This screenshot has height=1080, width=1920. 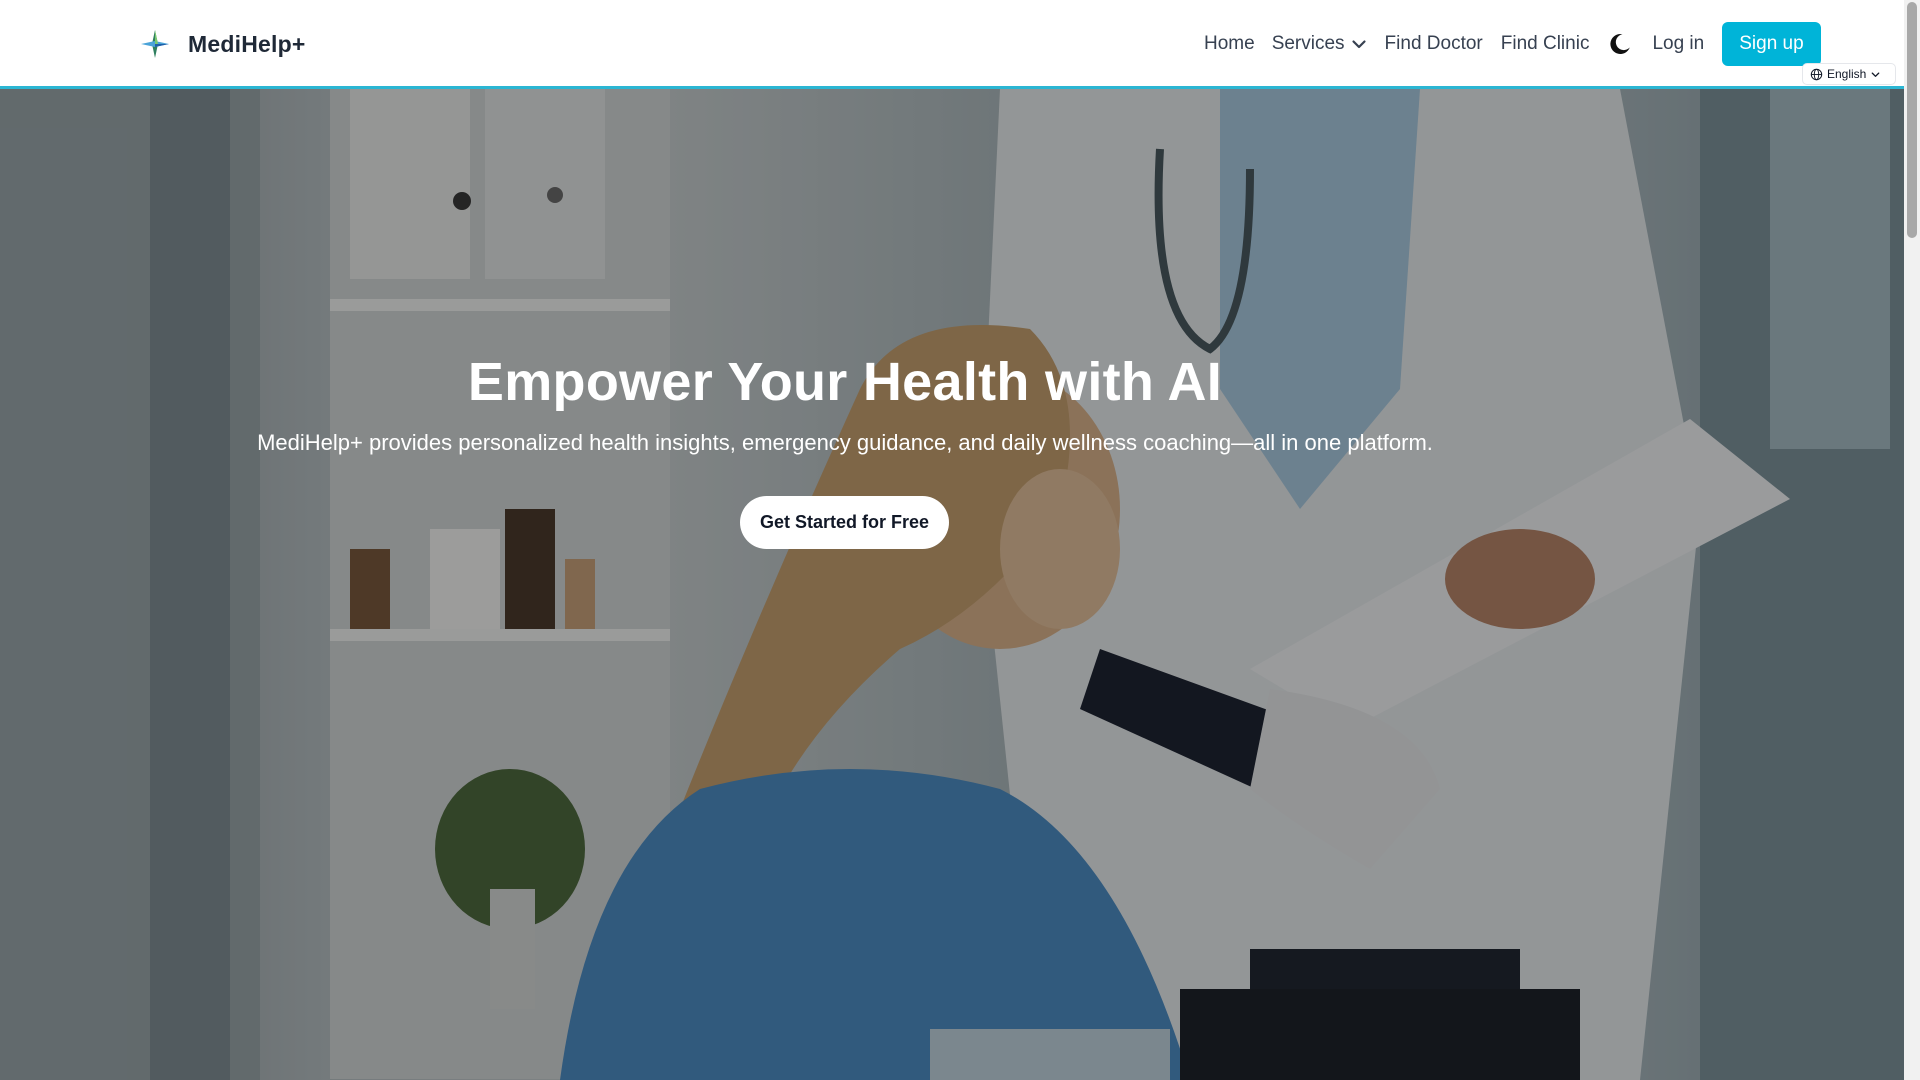 I want to click on language-selector: English, so click(x=1849, y=74).